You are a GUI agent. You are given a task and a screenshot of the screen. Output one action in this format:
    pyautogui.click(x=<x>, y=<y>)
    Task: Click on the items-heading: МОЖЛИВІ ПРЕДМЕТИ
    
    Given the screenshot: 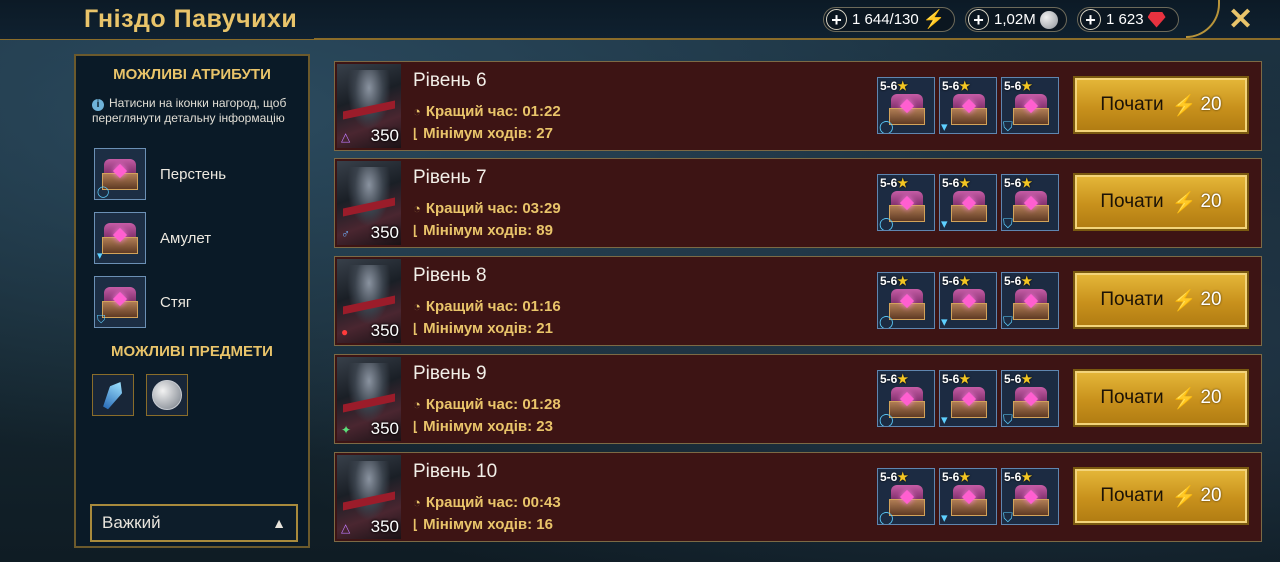 What is the action you would take?
    pyautogui.click(x=192, y=351)
    